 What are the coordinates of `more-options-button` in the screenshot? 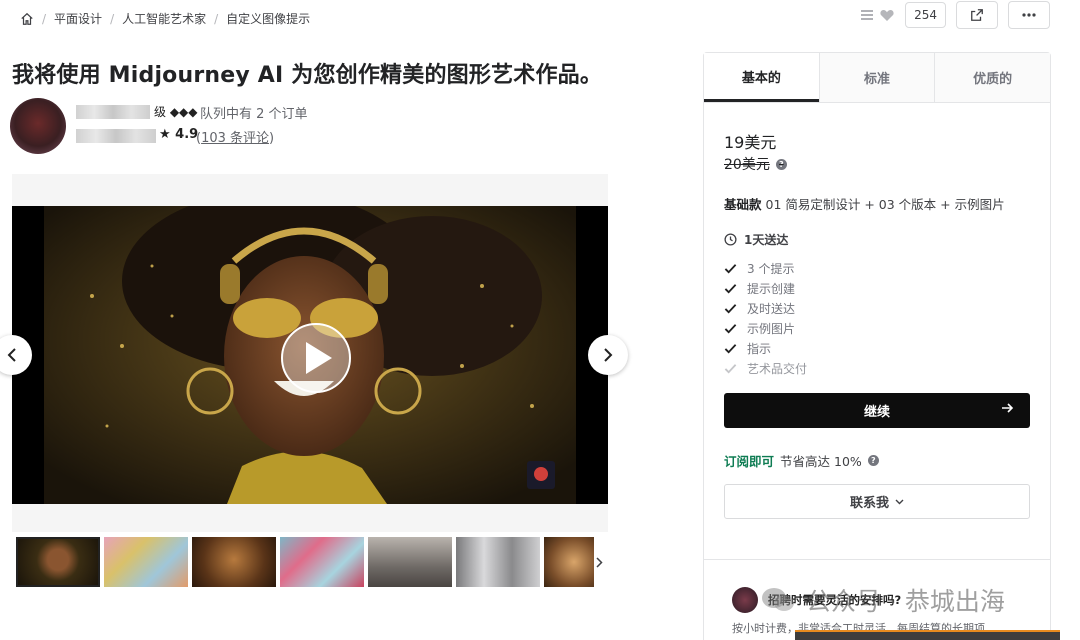 It's located at (1029, 15).